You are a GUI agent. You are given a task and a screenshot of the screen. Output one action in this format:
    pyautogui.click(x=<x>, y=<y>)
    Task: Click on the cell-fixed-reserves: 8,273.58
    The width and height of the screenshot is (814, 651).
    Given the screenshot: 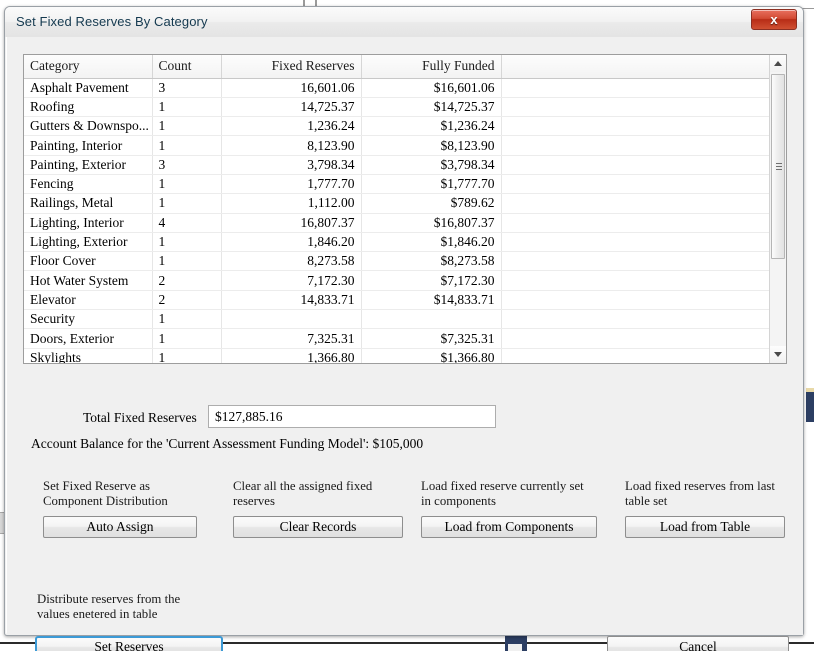 What is the action you would take?
    pyautogui.click(x=291, y=261)
    